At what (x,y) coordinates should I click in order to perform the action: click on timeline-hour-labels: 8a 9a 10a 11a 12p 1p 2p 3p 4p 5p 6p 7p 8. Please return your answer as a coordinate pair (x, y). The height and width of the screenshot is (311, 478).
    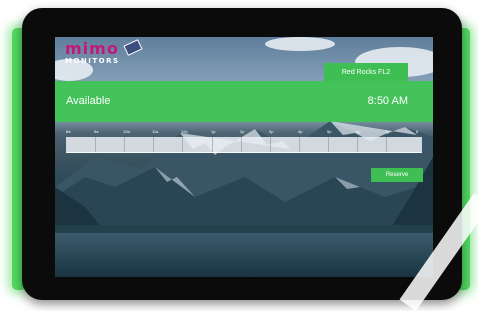
    Looking at the image, I should click on (244, 133).